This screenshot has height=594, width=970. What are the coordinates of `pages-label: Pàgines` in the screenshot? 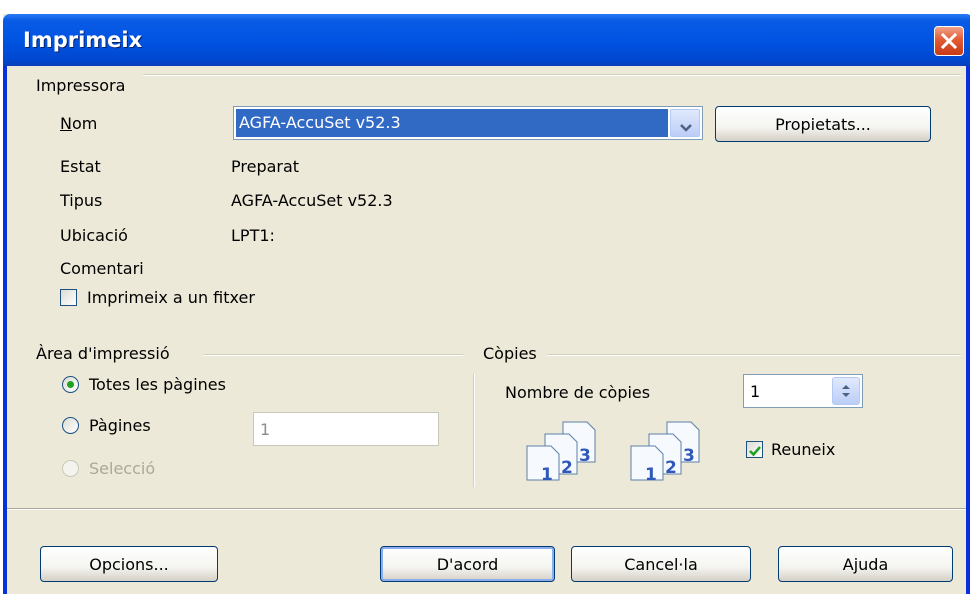 It's located at (120, 425).